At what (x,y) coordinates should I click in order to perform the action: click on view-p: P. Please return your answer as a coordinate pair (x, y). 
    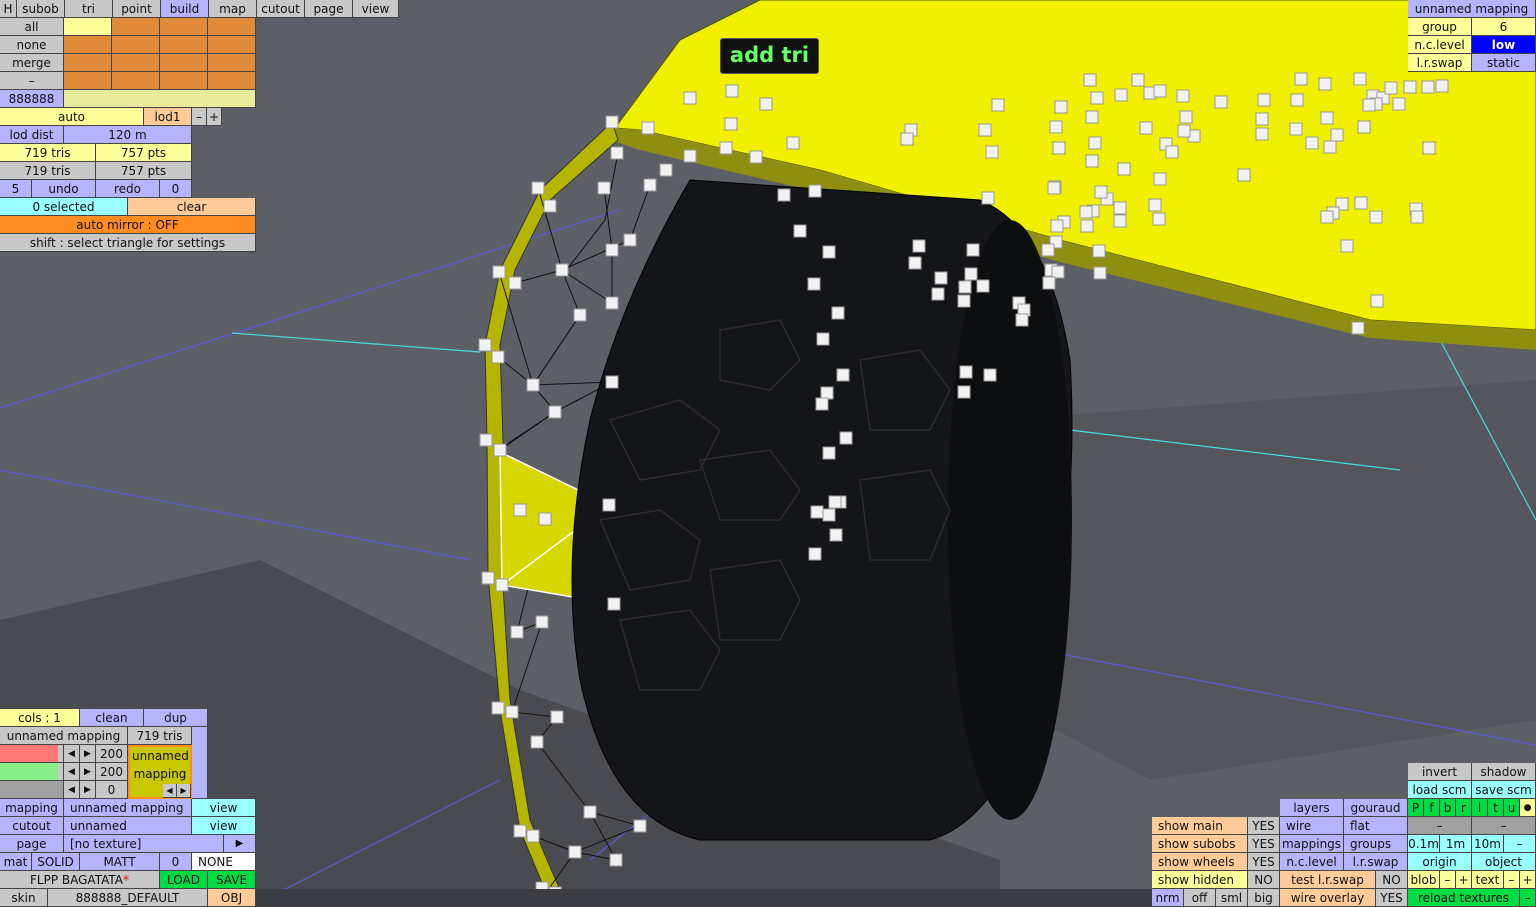
    Looking at the image, I should click on (1416, 808).